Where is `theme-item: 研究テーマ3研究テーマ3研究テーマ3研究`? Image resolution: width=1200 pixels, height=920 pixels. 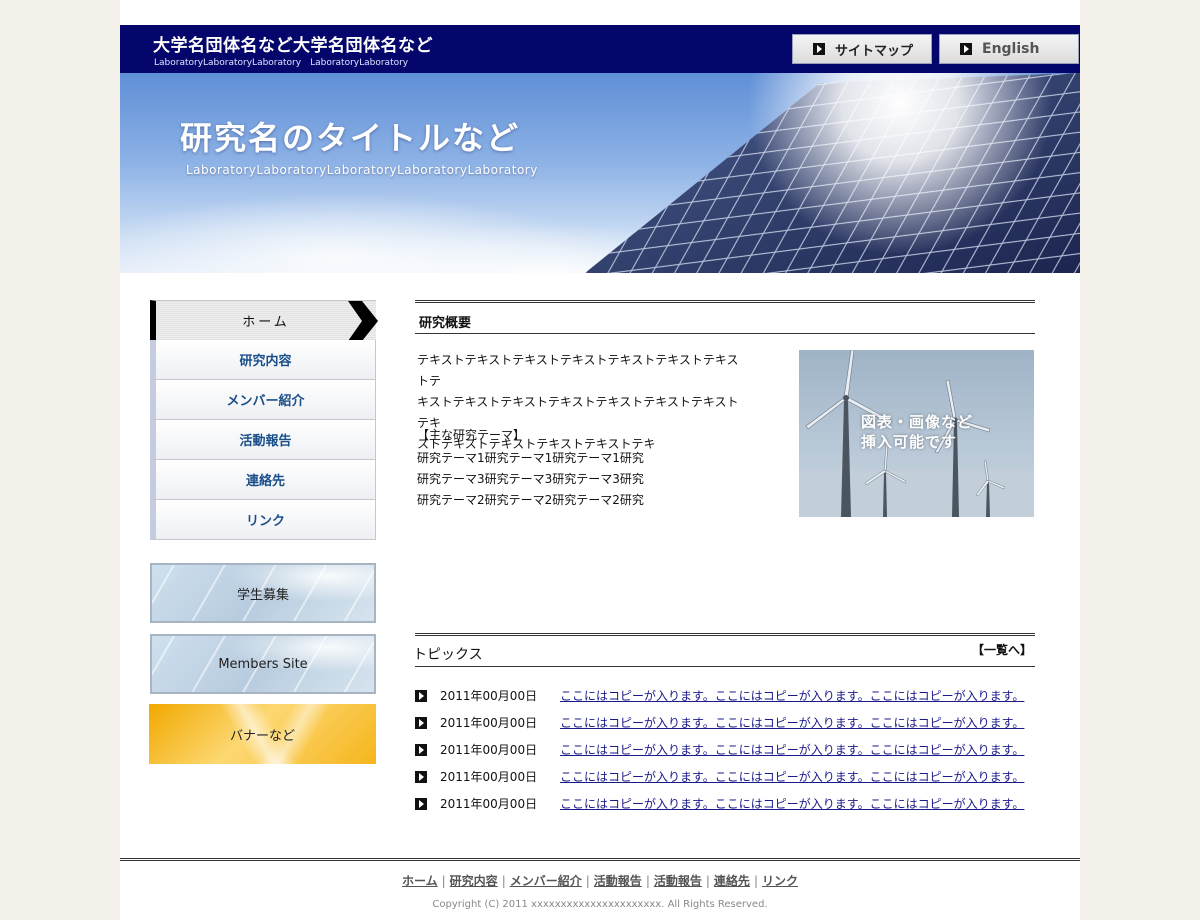
theme-item: 研究テーマ3研究テーマ3研究テーマ3研究 is located at coordinates (530, 479).